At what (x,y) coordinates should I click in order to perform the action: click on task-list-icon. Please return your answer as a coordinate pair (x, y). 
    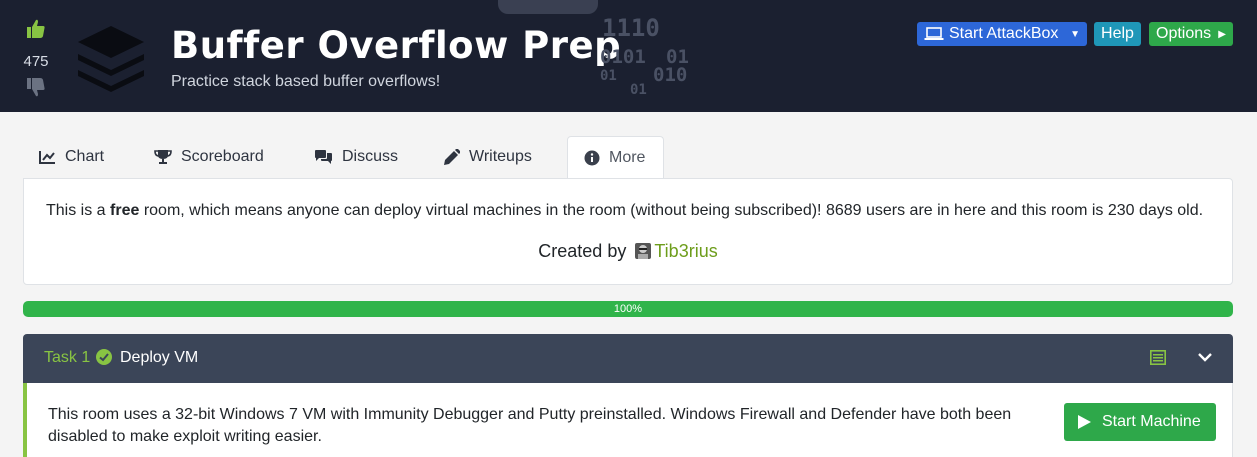
    Looking at the image, I should click on (1158, 357).